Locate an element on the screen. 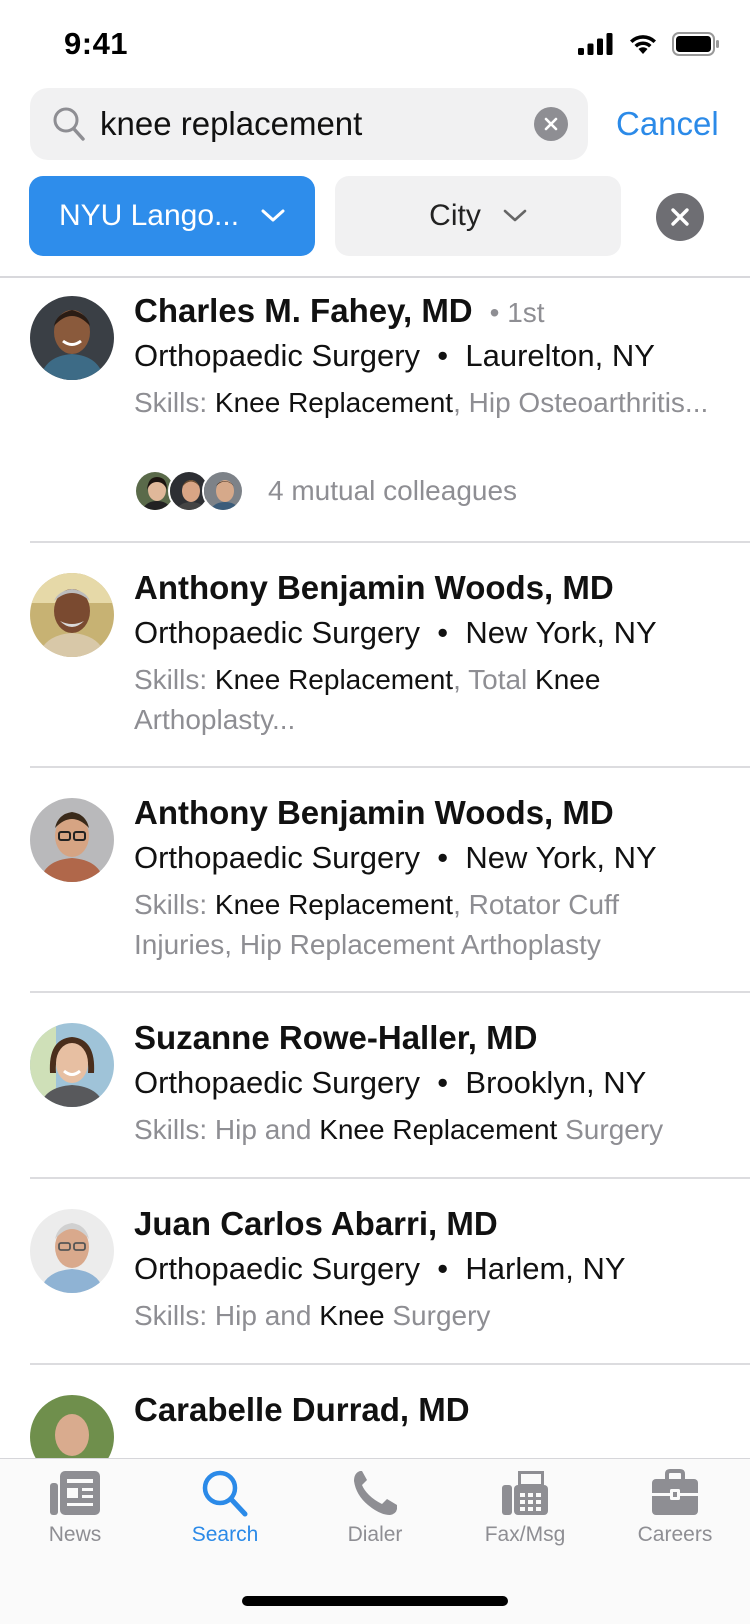 This screenshot has height=1624, width=750. briefcase-icon is located at coordinates (675, 1492).